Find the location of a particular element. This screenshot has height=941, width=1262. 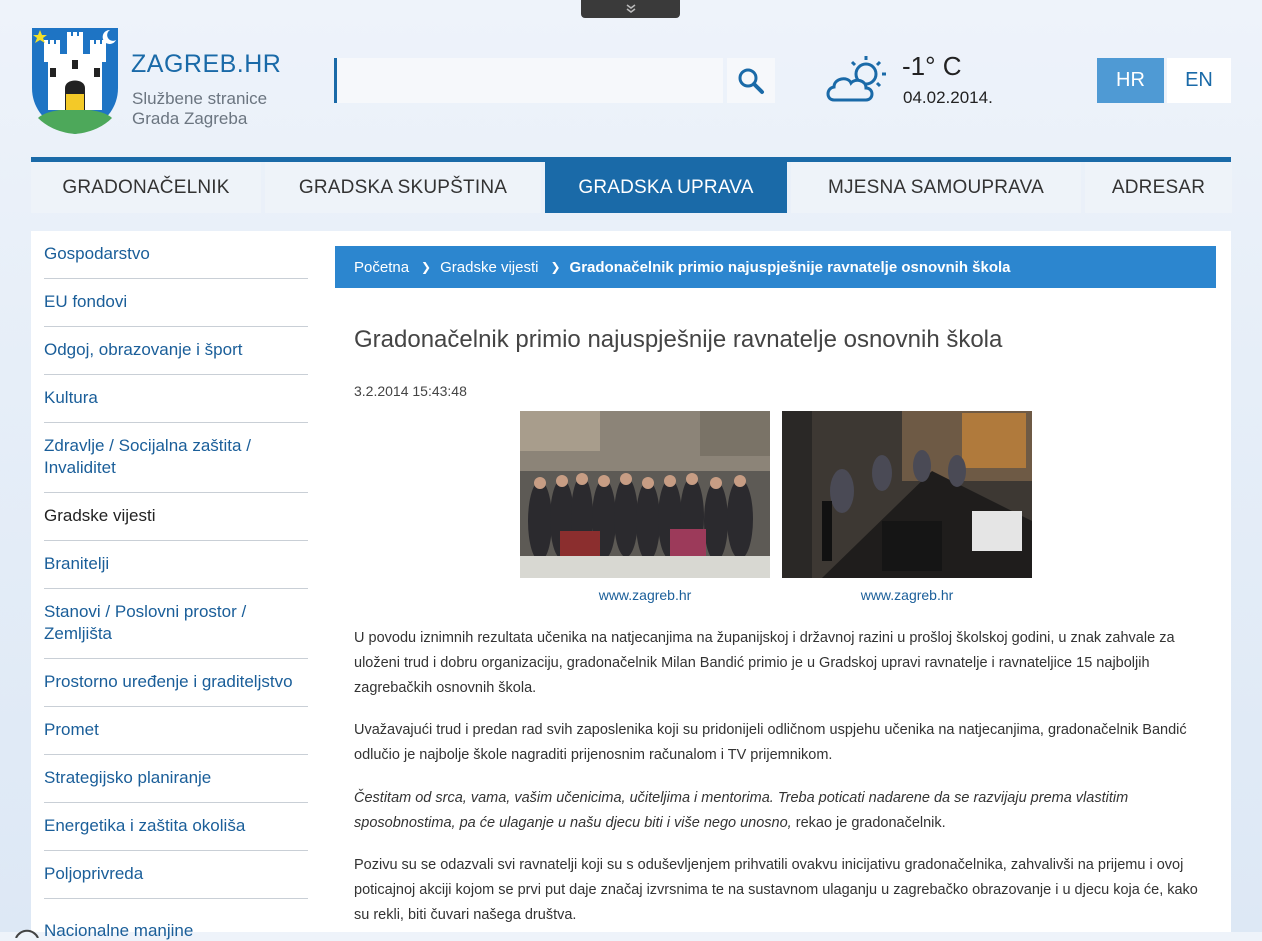

search-bar is located at coordinates (554, 80).